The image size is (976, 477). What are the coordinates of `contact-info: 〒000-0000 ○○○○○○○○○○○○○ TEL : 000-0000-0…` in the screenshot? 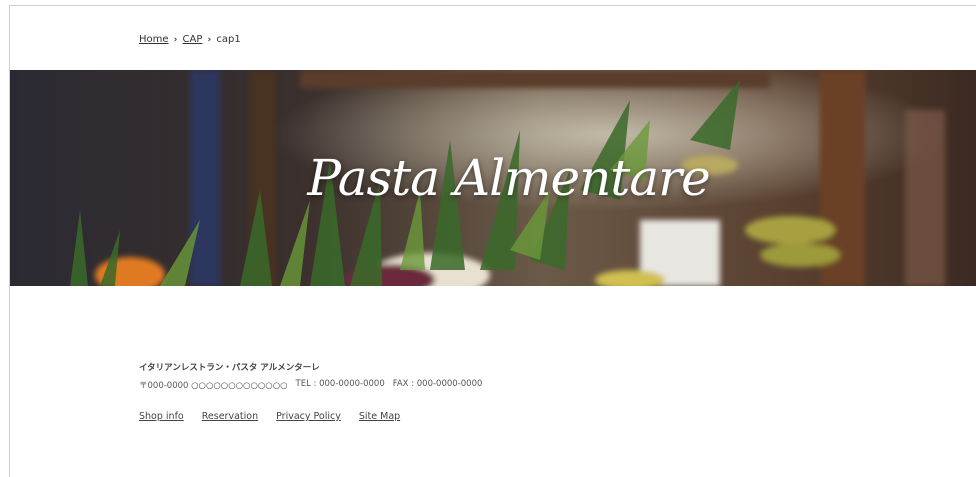 It's located at (310, 385).